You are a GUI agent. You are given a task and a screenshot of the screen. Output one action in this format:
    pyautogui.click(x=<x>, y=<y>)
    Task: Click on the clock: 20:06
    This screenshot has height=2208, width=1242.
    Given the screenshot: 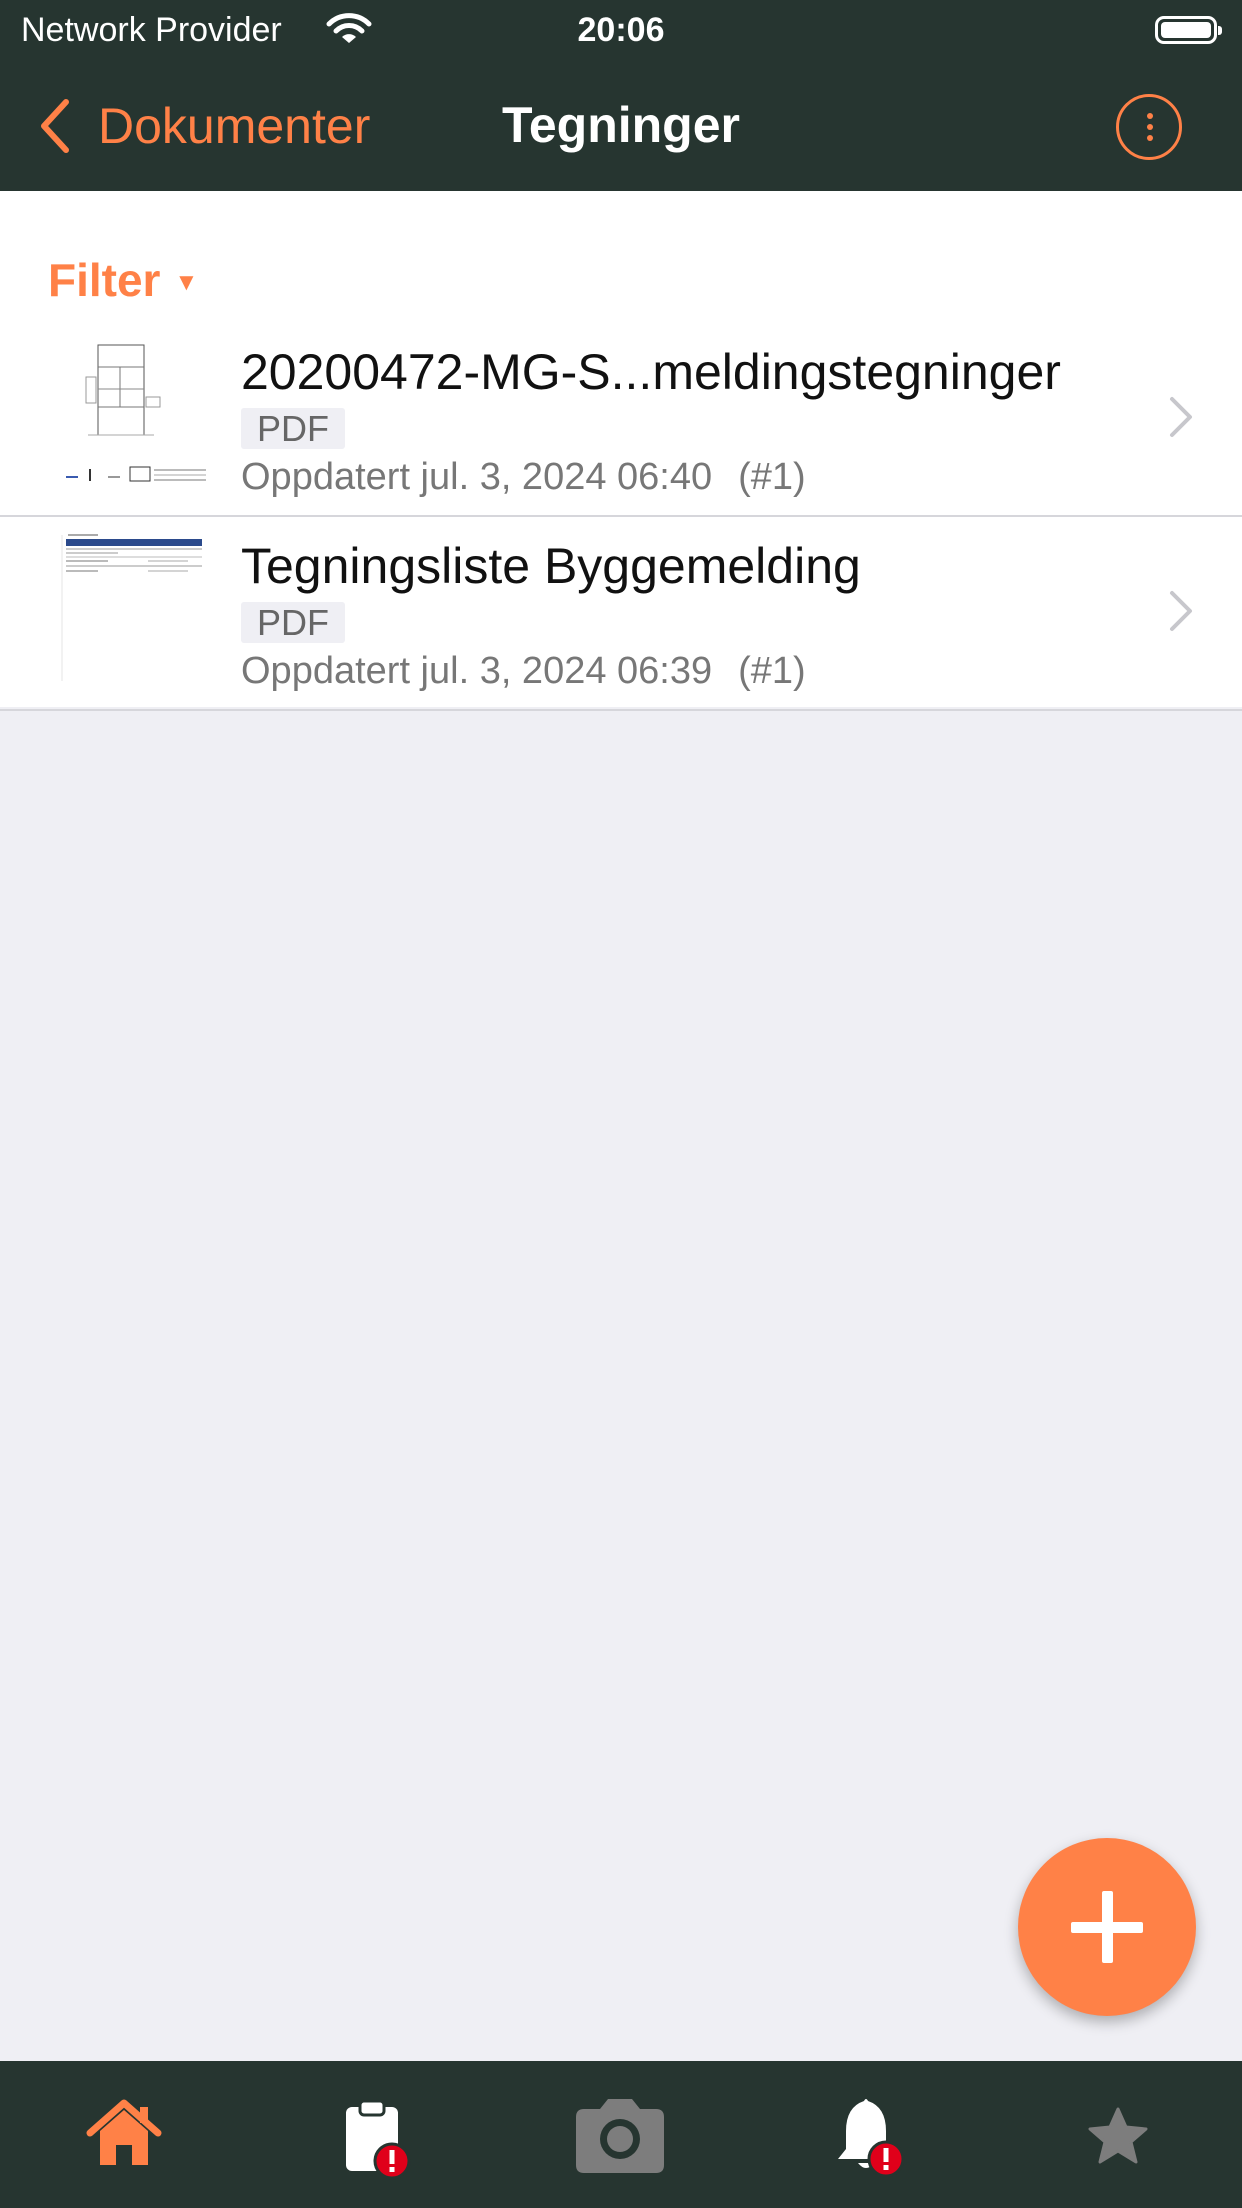 What is the action you would take?
    pyautogui.click(x=621, y=30)
    